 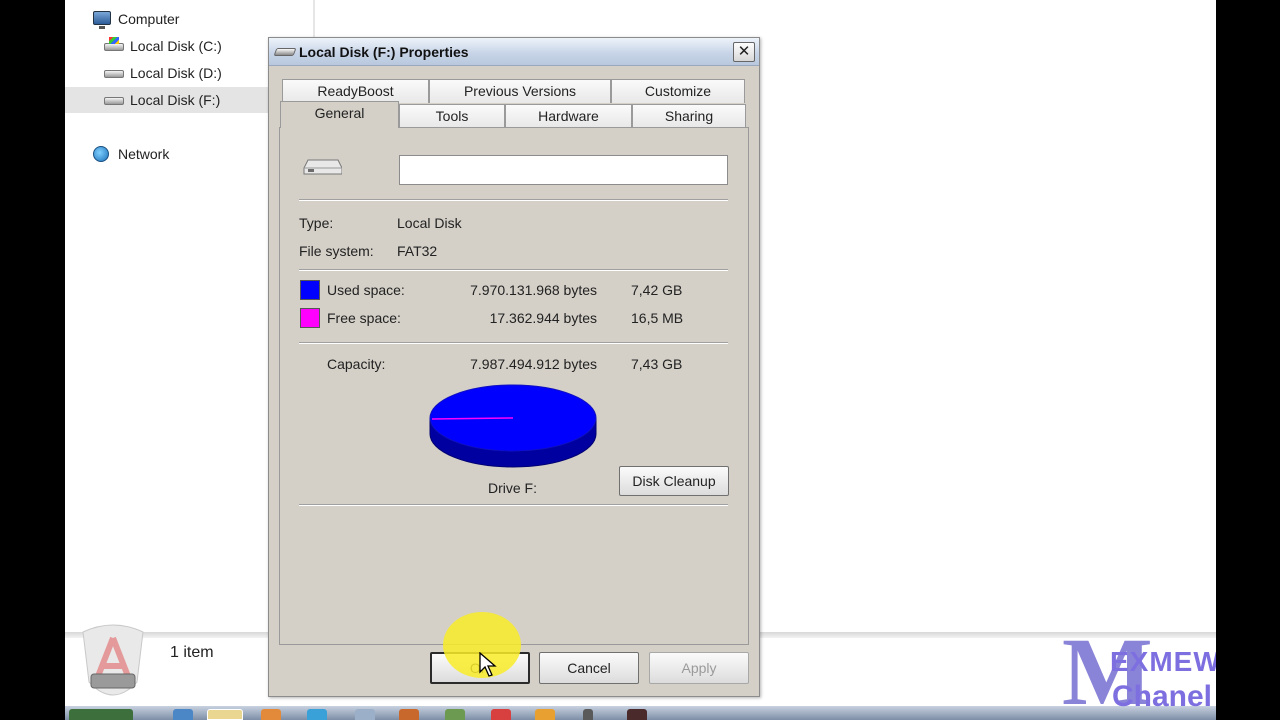 I want to click on system-drive-icon, so click(x=114, y=45).